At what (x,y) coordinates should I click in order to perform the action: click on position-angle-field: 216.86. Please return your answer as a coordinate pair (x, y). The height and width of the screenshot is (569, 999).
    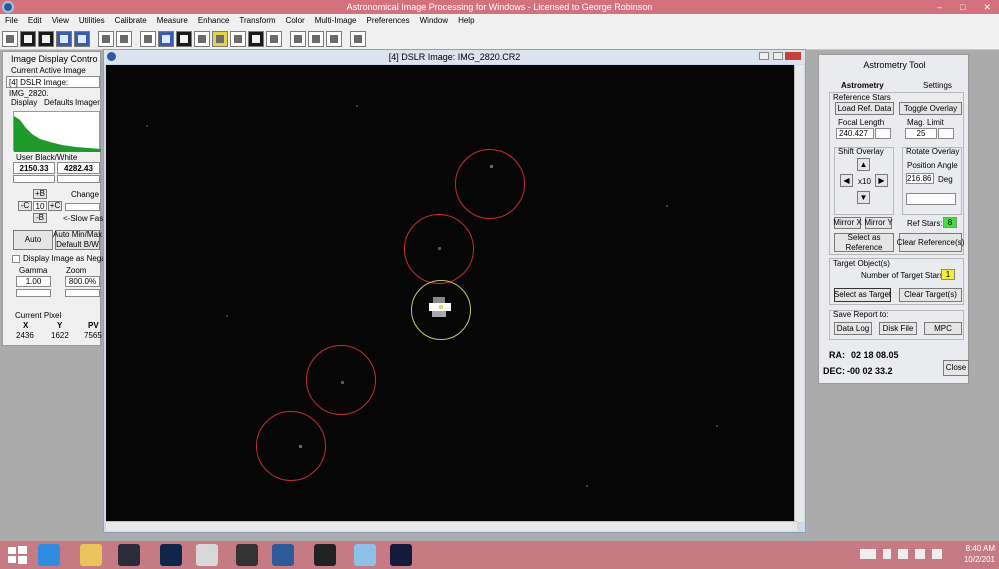
    Looking at the image, I should click on (920, 178).